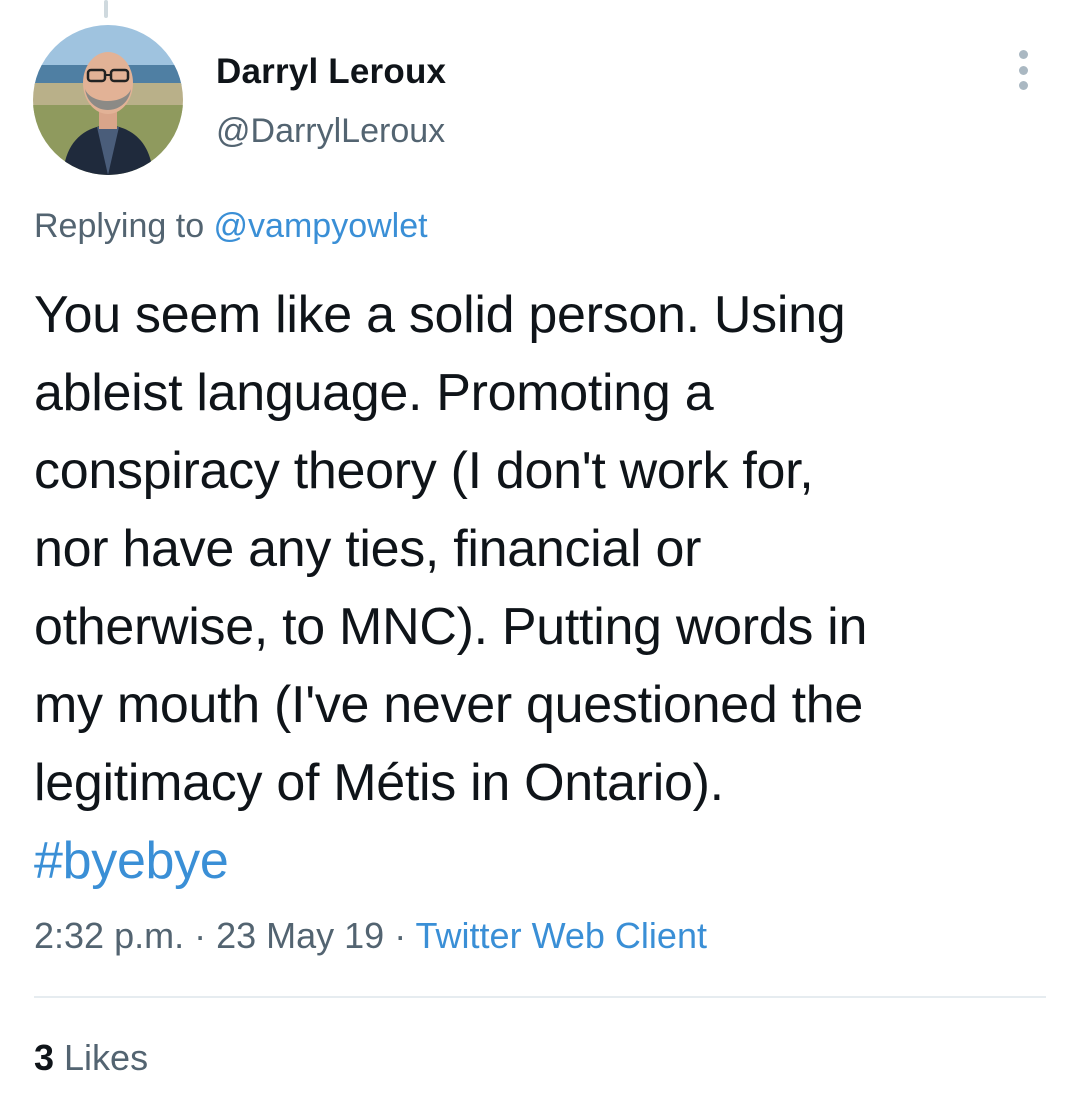  What do you see at coordinates (540, 997) in the screenshot?
I see `divider` at bounding box center [540, 997].